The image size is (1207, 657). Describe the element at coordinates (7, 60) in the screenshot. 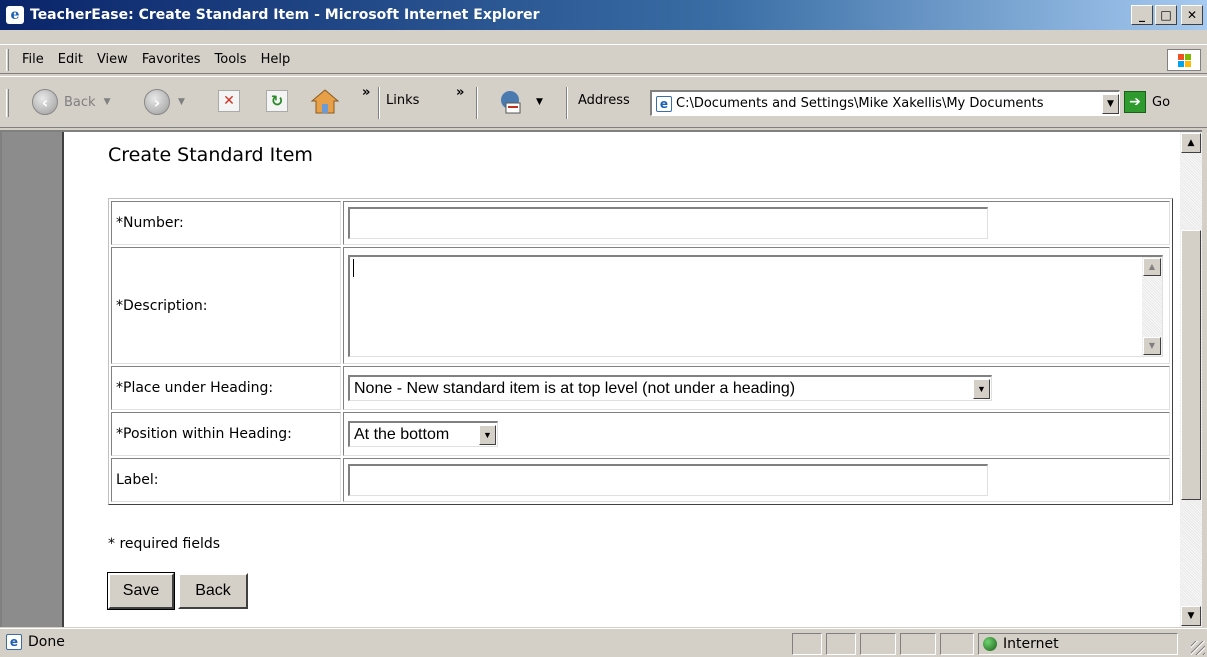

I see `menu-grip` at that location.